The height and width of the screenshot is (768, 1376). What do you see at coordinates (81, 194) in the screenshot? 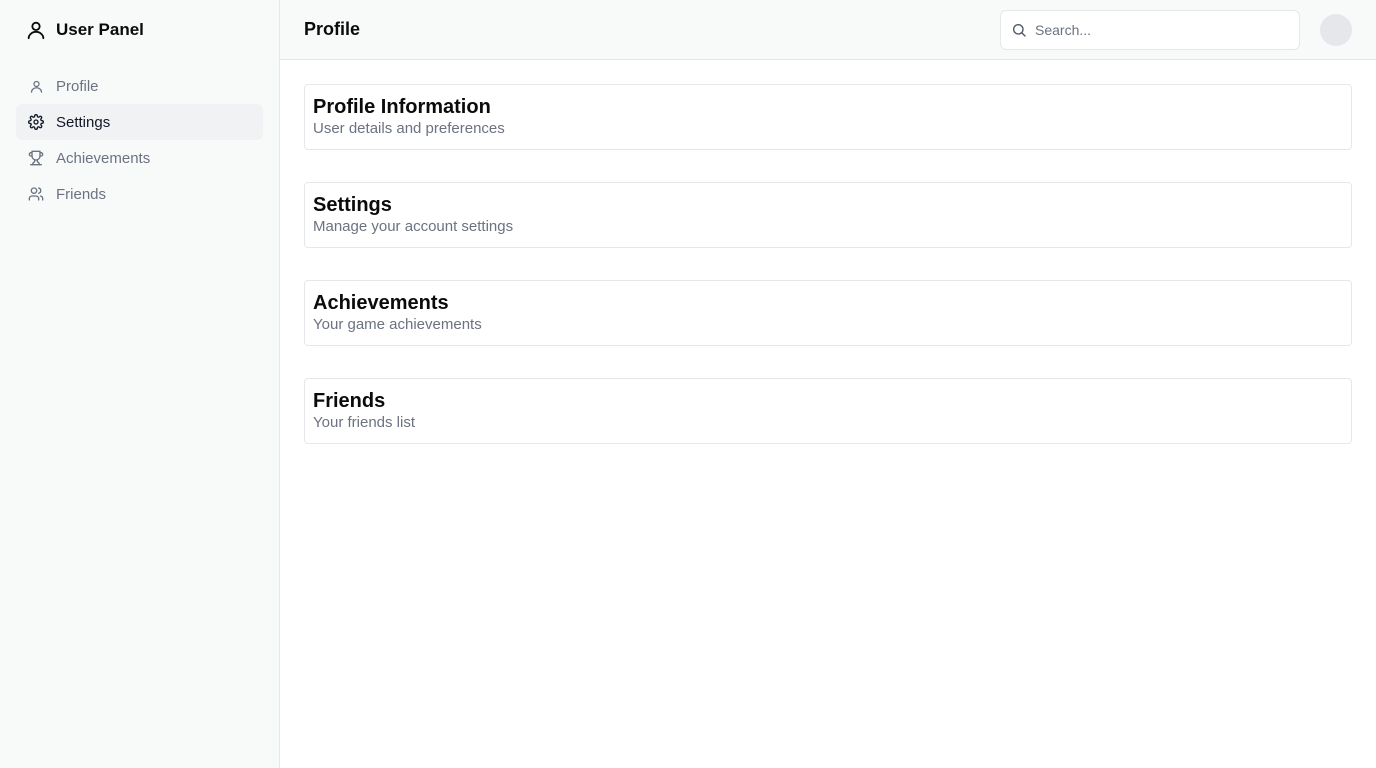
I see `sidebar-item-label: Friends` at bounding box center [81, 194].